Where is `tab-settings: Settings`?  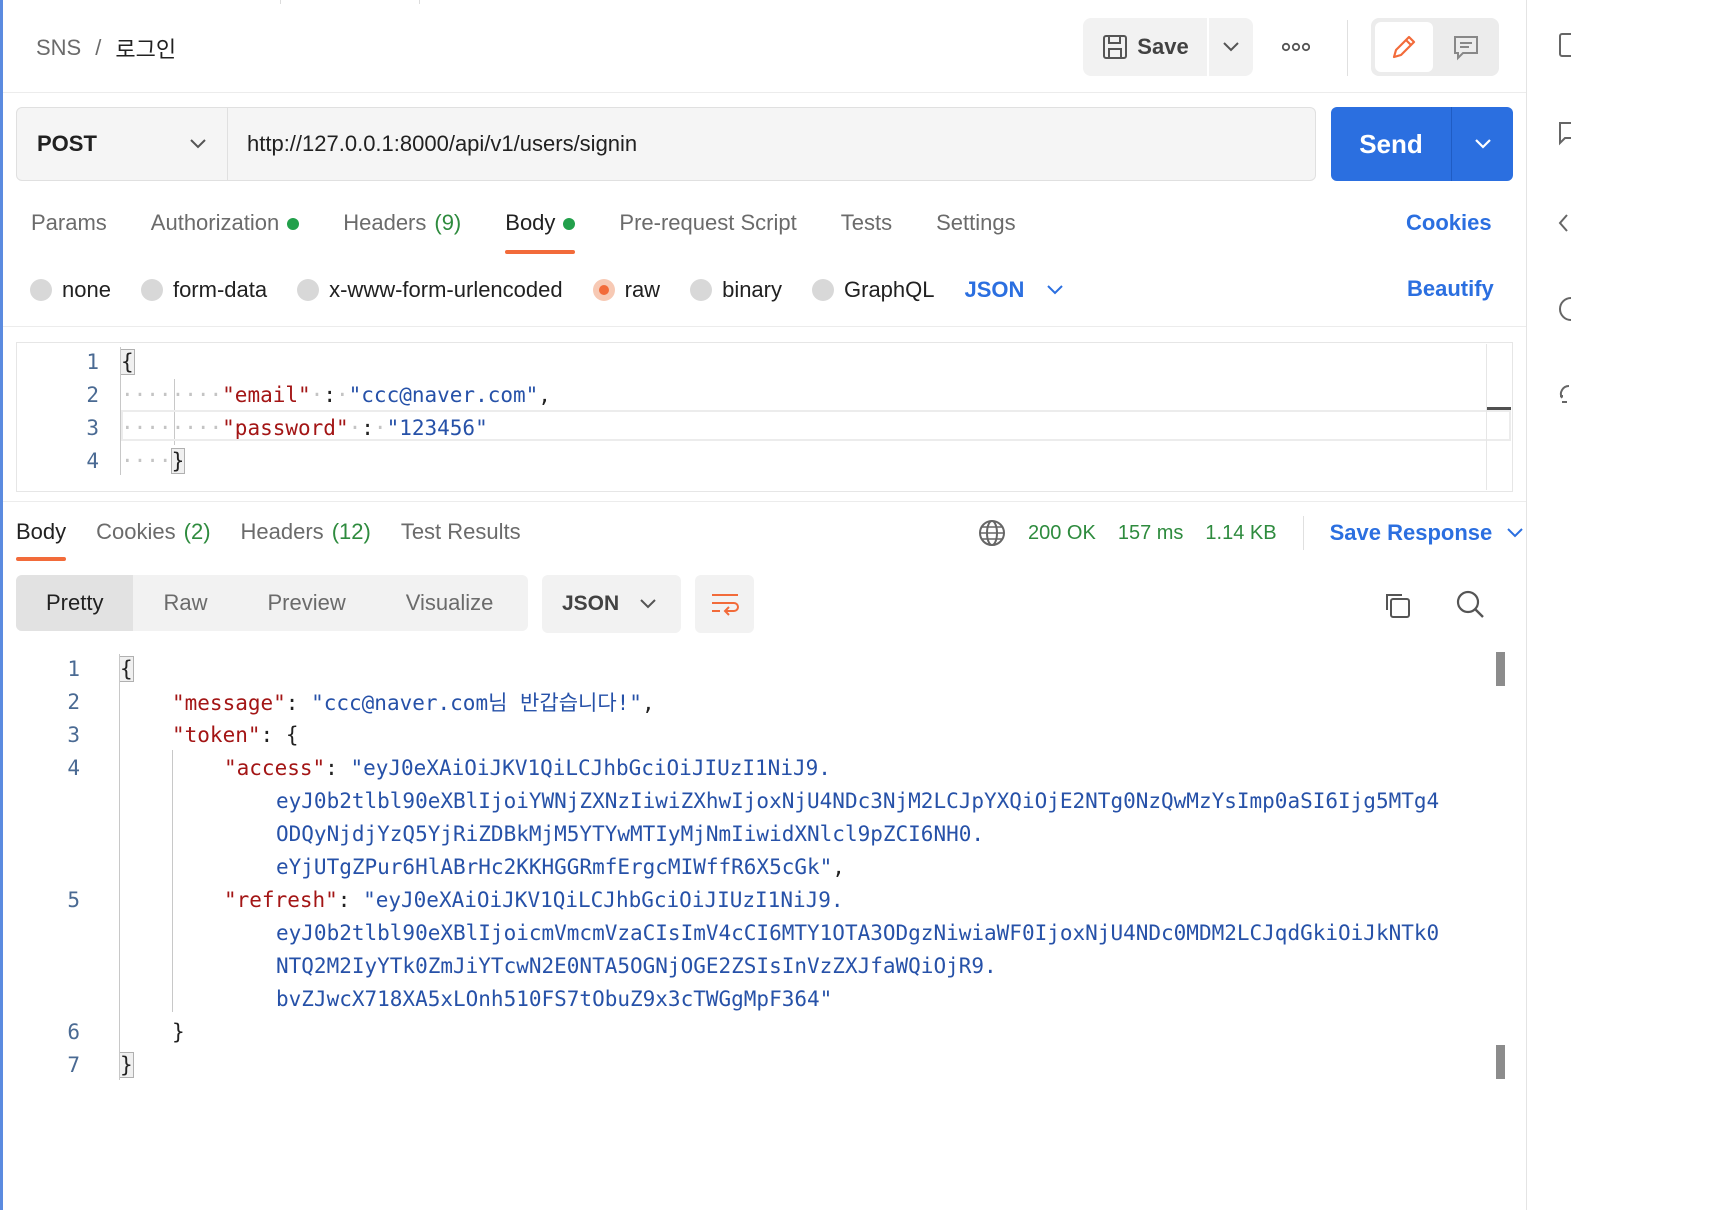
tab-settings: Settings is located at coordinates (976, 229).